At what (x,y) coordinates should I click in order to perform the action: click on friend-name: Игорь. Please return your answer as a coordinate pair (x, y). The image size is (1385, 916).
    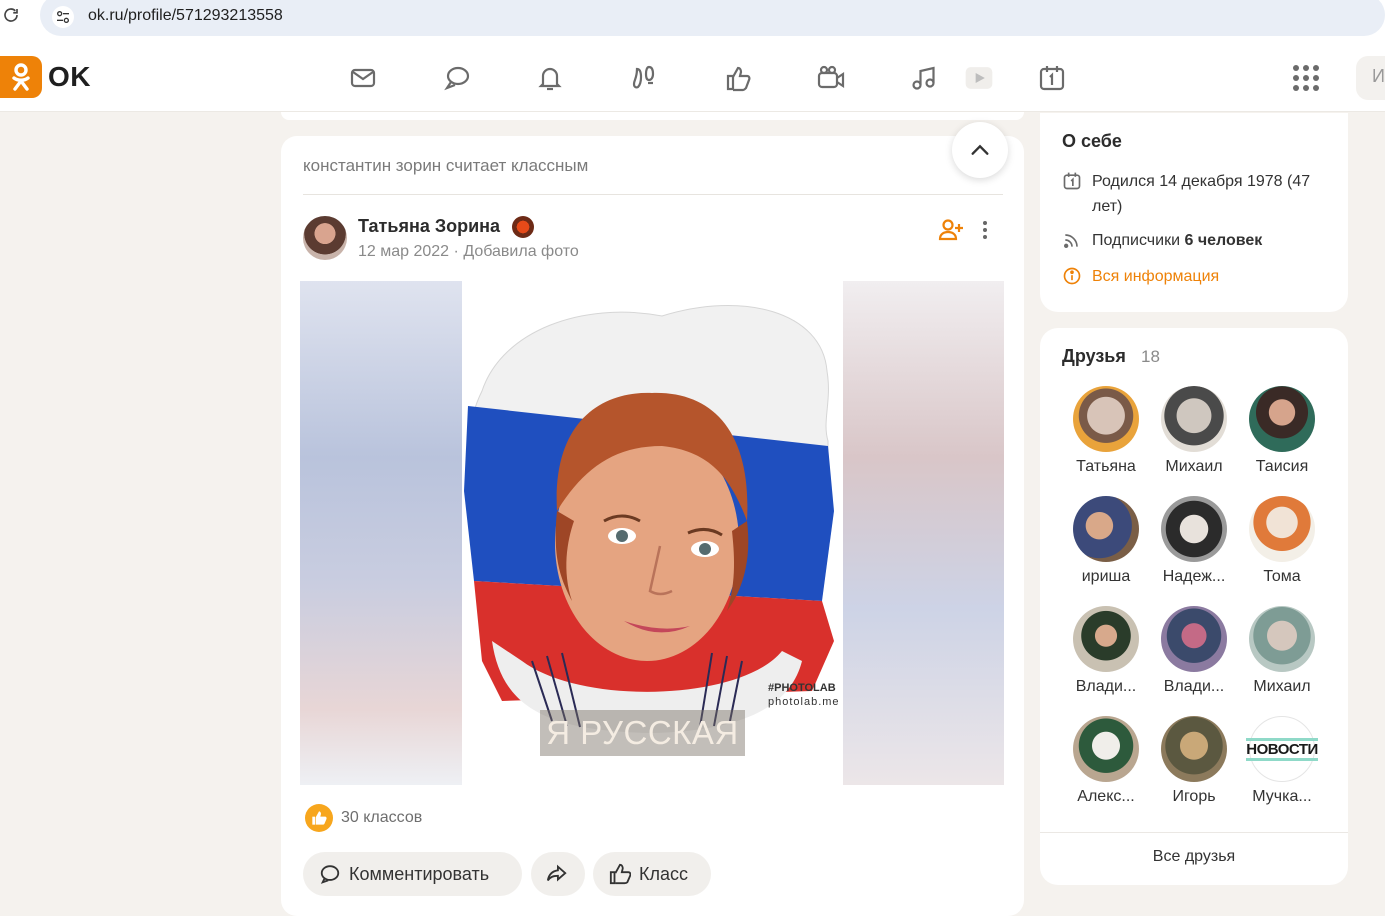
    Looking at the image, I should click on (1194, 796).